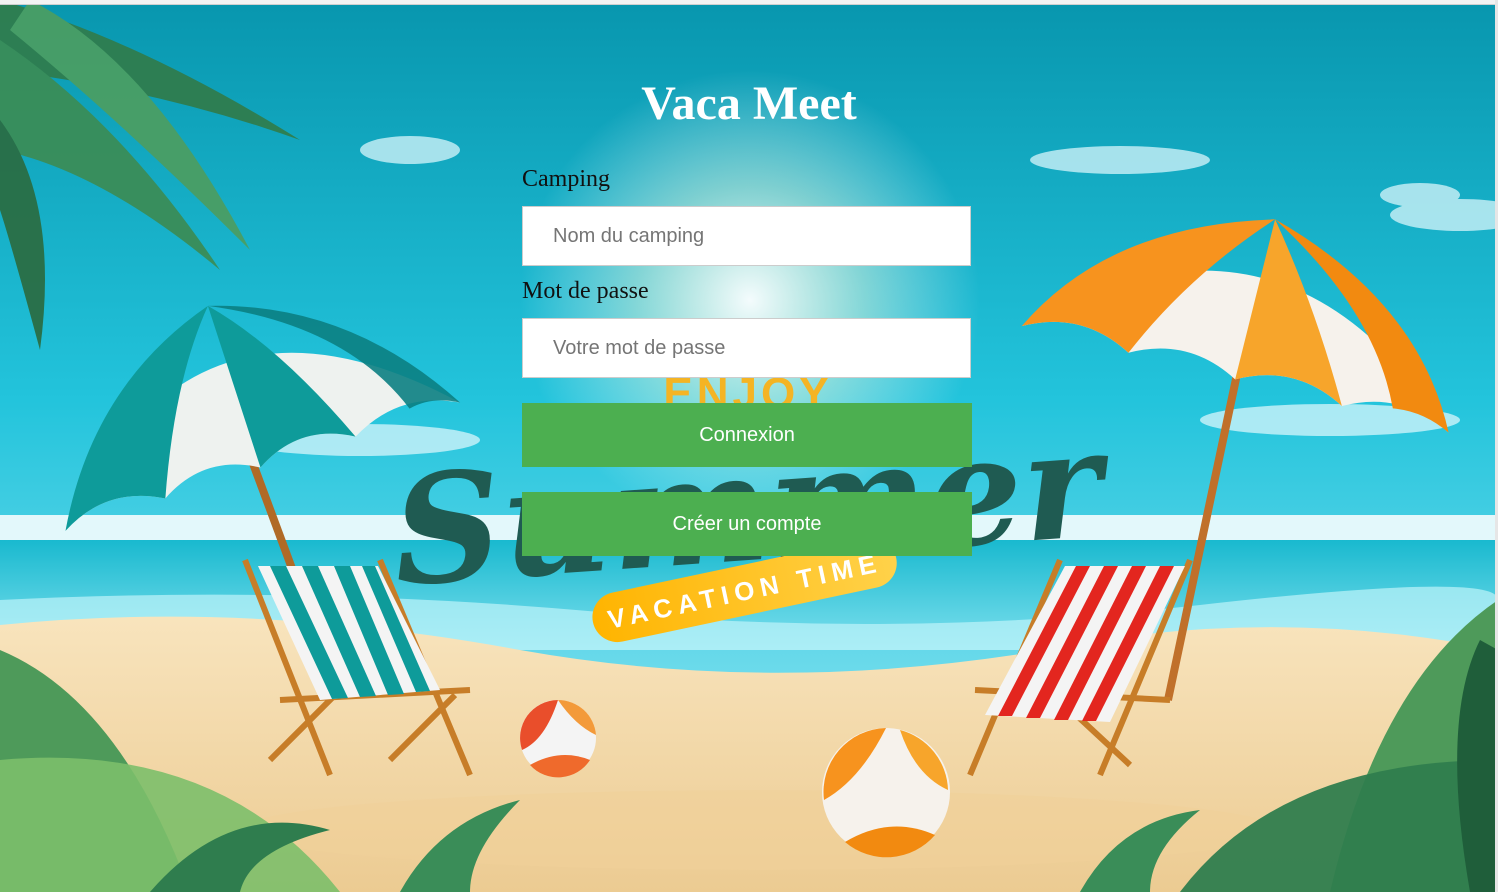  Describe the element at coordinates (747, 524) in the screenshot. I see `create-account-button: Créer un compte` at that location.